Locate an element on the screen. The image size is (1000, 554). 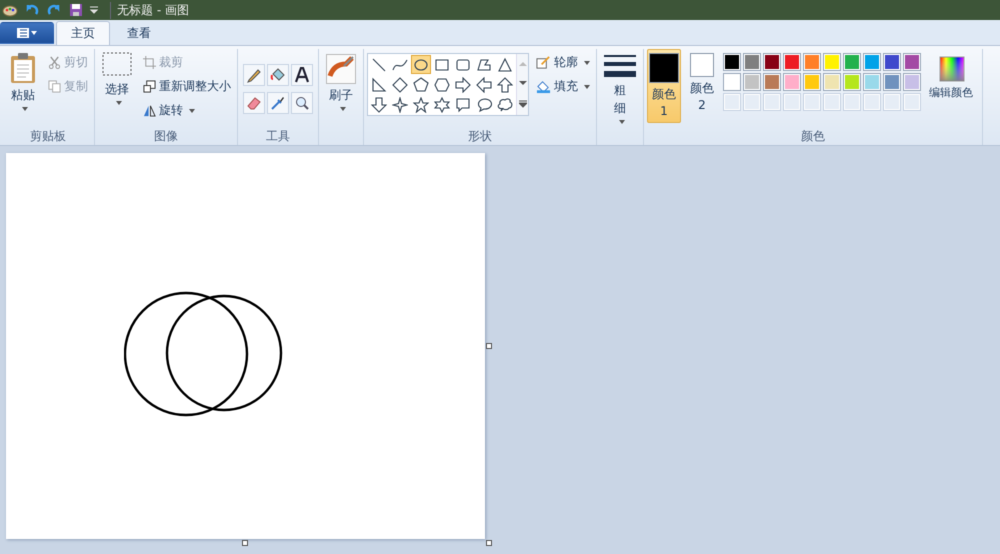
paste-button: 粘贴 is located at coordinates (23, 81).